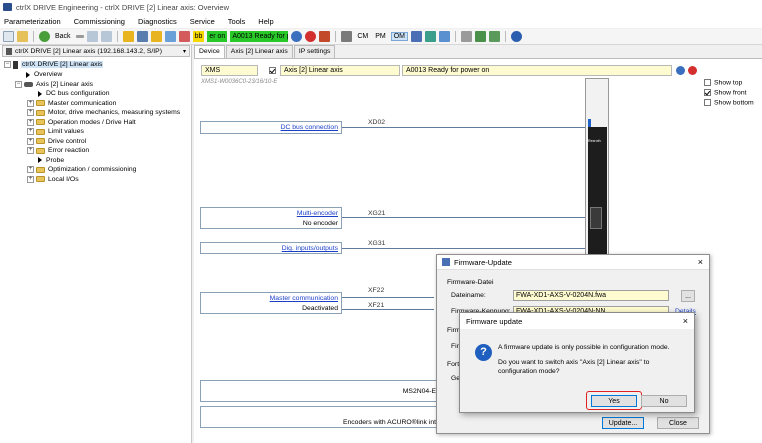 The image size is (762, 443). What do you see at coordinates (79, 36) in the screenshot?
I see `dropdown-icon` at bounding box center [79, 36].